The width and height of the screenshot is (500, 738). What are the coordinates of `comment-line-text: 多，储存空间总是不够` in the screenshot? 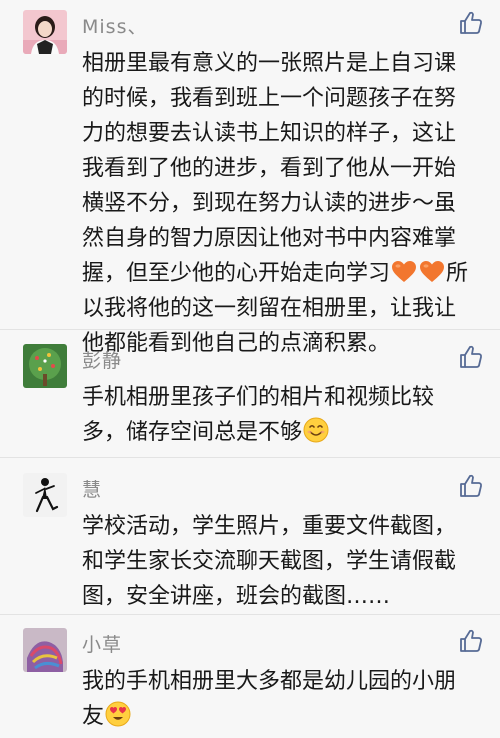 It's located at (192, 432).